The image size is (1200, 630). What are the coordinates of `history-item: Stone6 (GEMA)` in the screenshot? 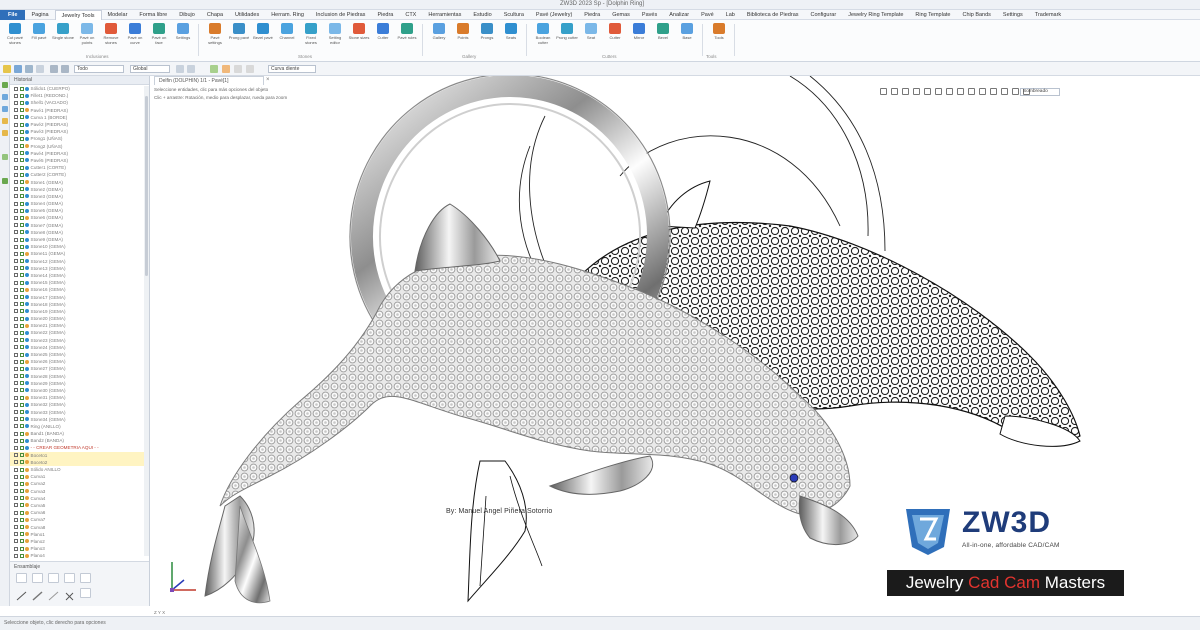 It's located at (79, 217).